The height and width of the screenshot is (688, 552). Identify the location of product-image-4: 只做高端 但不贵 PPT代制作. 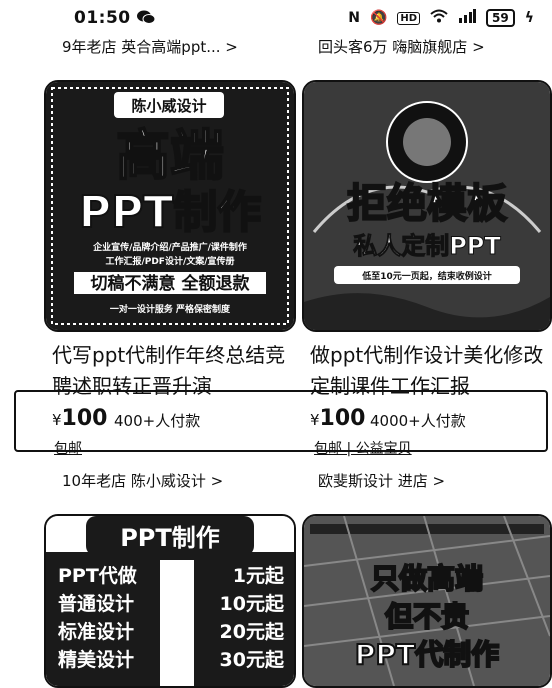
(427, 601).